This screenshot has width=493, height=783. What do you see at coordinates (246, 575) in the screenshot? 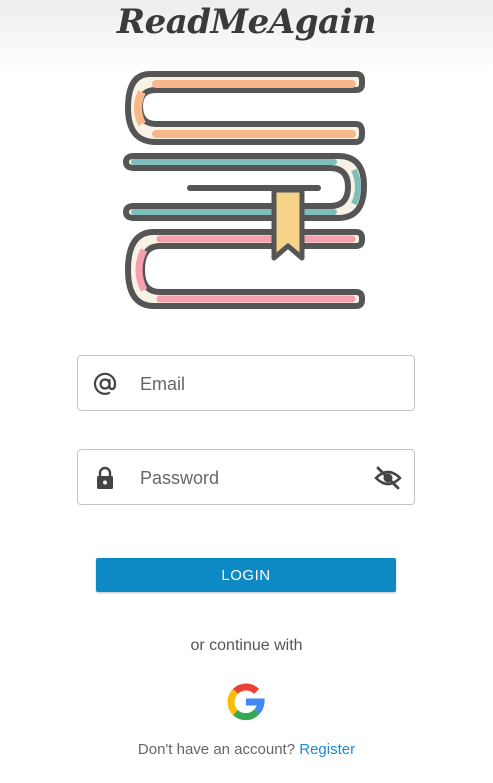
I see `login-button: LOGIN` at bounding box center [246, 575].